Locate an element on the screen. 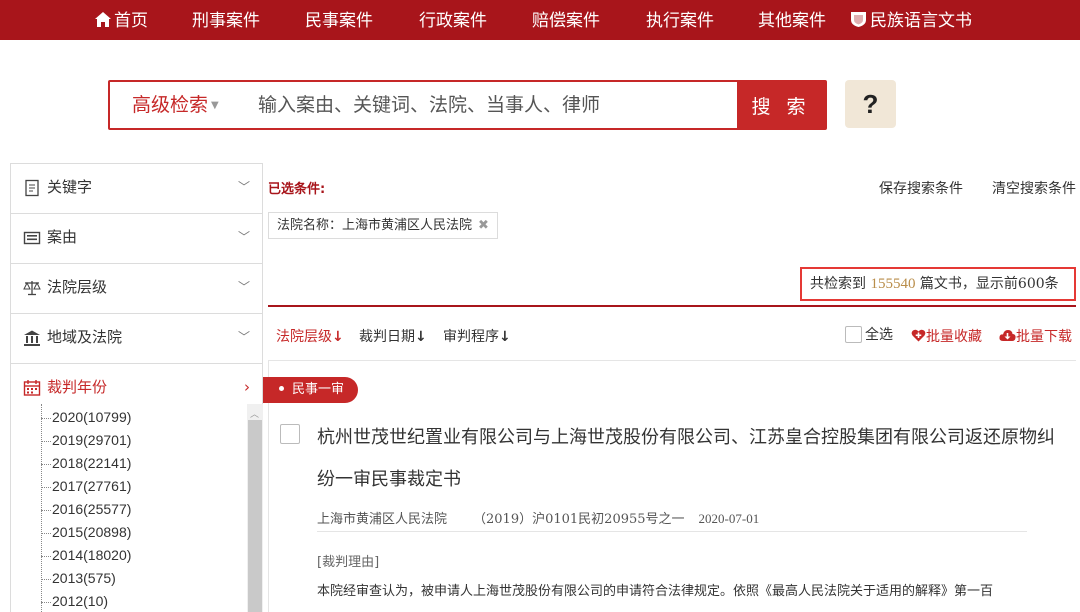 The image size is (1080, 612). emblem-icon is located at coordinates (858, 19).